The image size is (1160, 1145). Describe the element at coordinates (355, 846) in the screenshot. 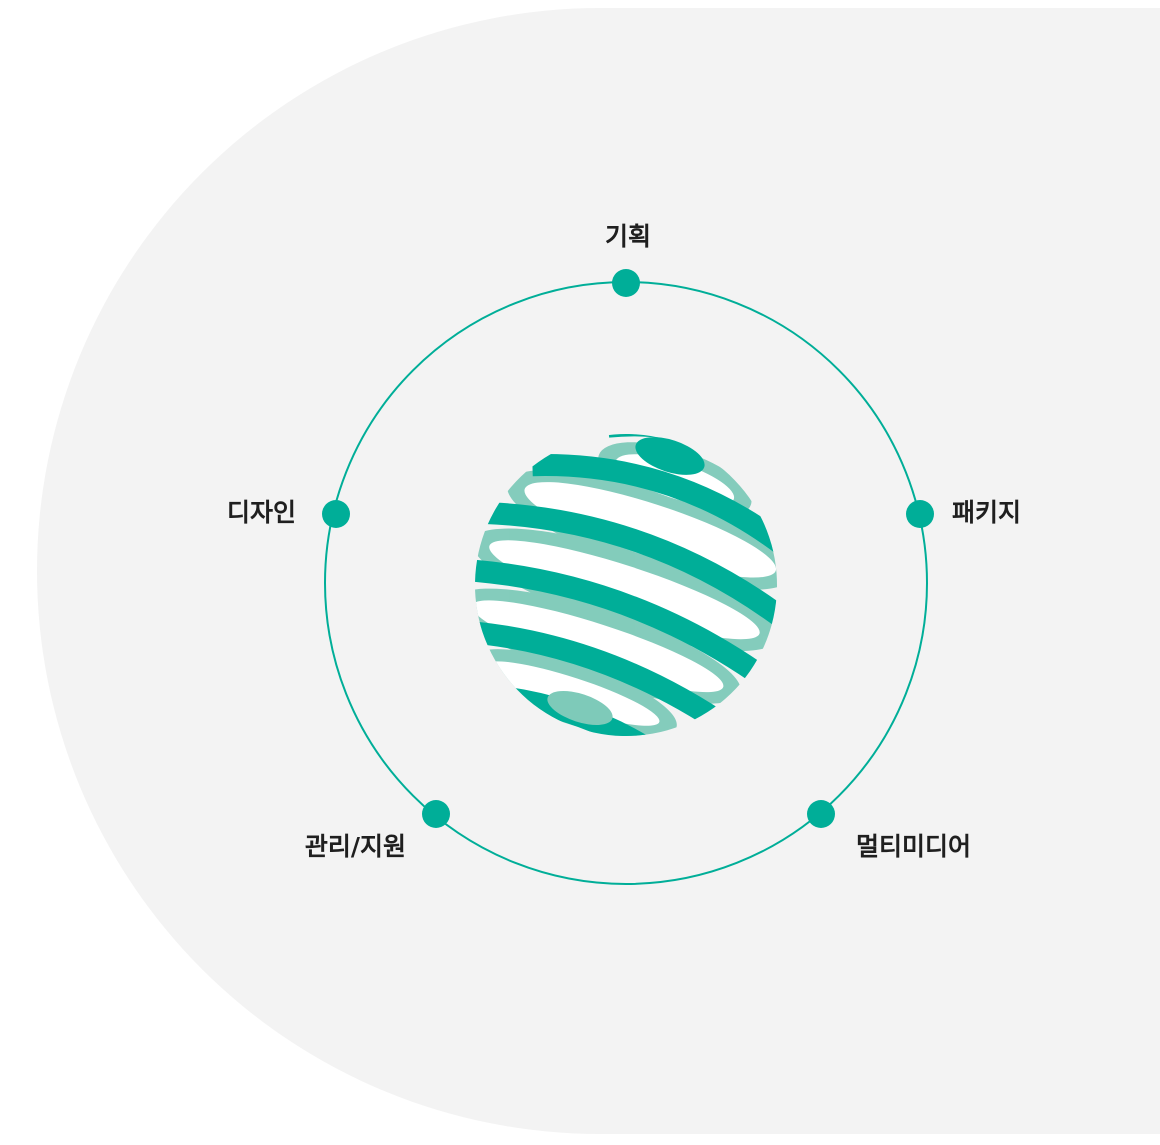

I see `node-label-bottom-left: 관리/지원` at that location.